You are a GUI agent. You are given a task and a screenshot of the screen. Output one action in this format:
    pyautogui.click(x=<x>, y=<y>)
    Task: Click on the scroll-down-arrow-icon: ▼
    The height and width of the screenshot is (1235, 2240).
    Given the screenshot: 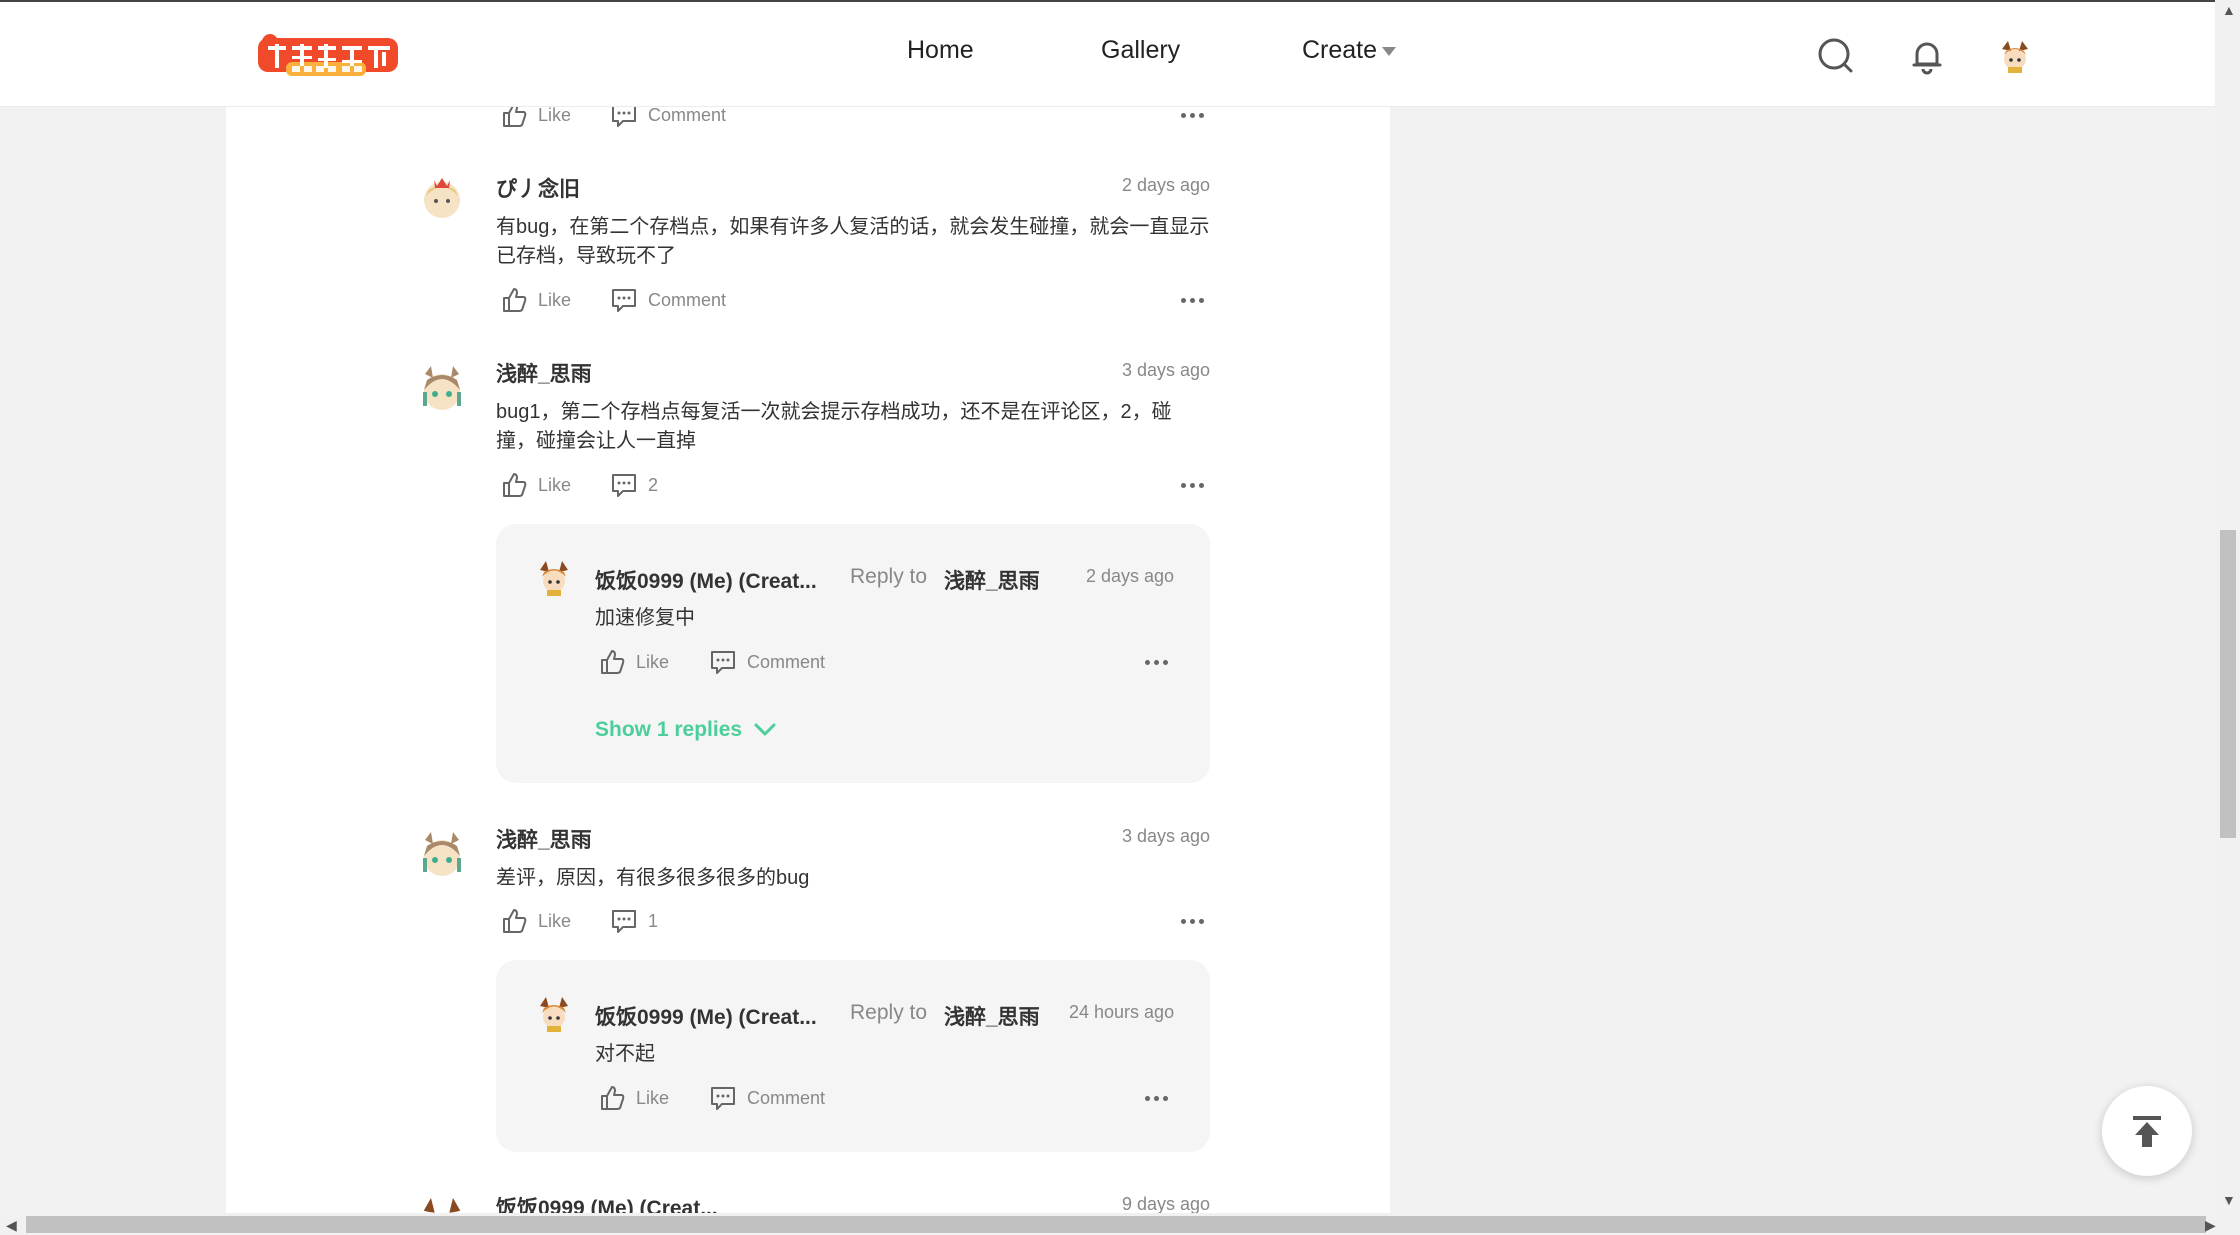 What is the action you would take?
    pyautogui.click(x=2229, y=1200)
    